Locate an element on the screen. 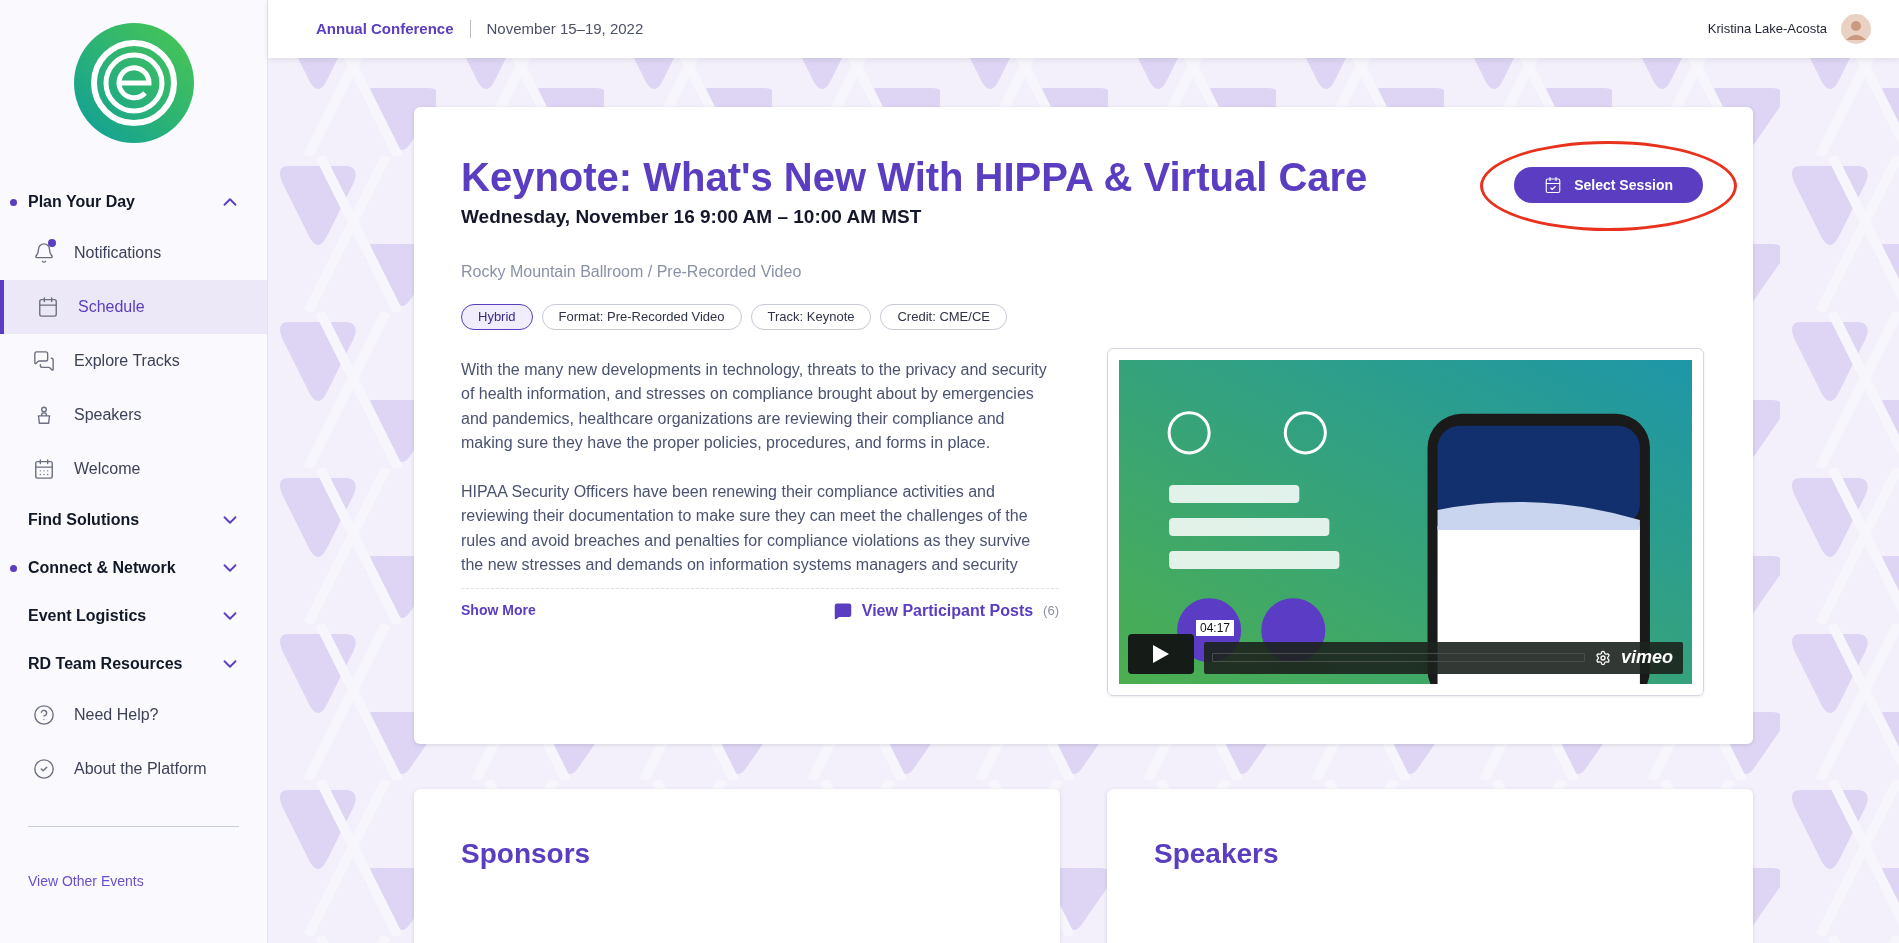 This screenshot has width=1899, height=943. avatar is located at coordinates (1856, 29).